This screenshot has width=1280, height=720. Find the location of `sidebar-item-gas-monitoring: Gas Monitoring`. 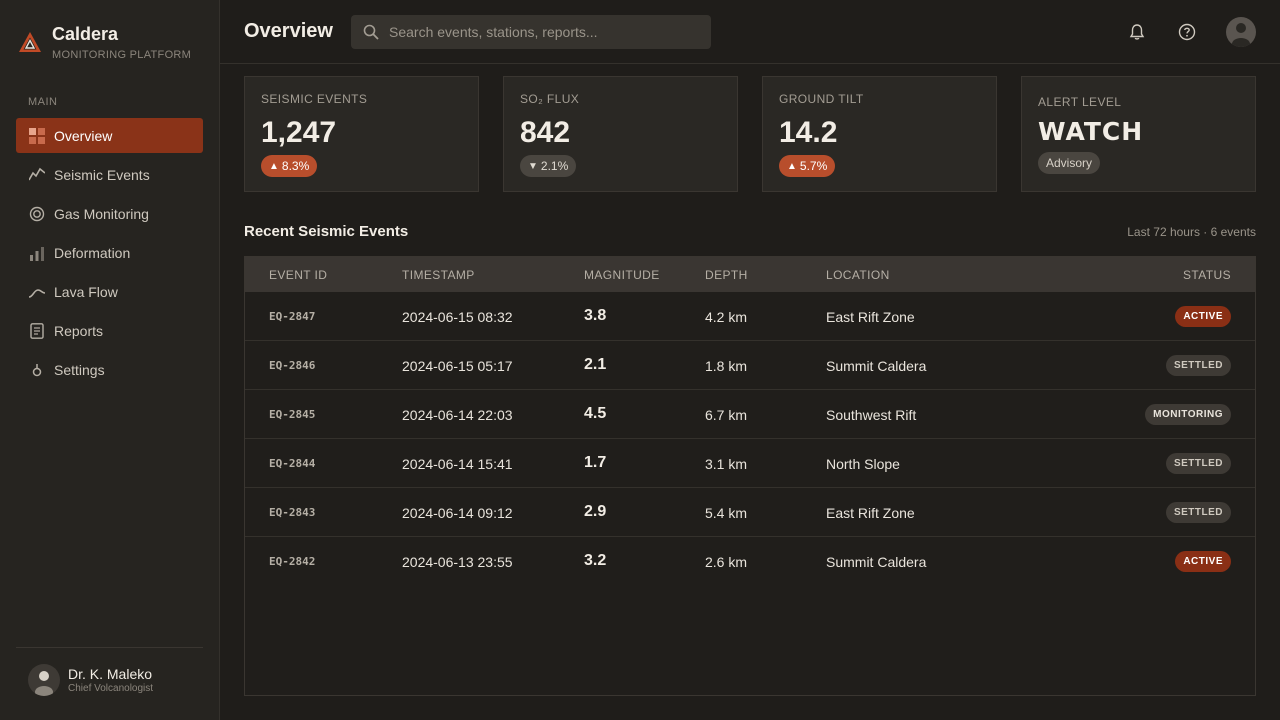

sidebar-item-gas-monitoring: Gas Monitoring is located at coordinates (109, 213).